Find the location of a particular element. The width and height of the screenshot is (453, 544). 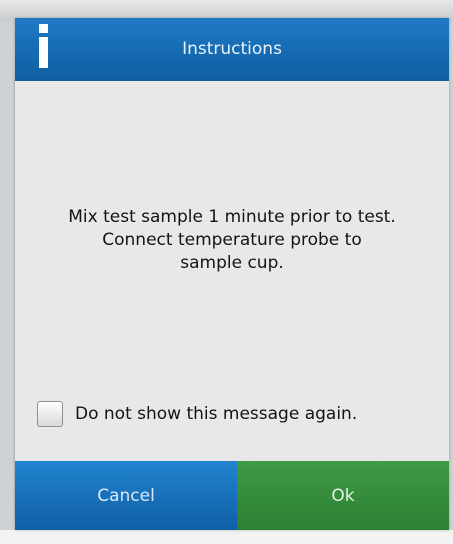

cancel-button: Cancel is located at coordinates (126, 495).